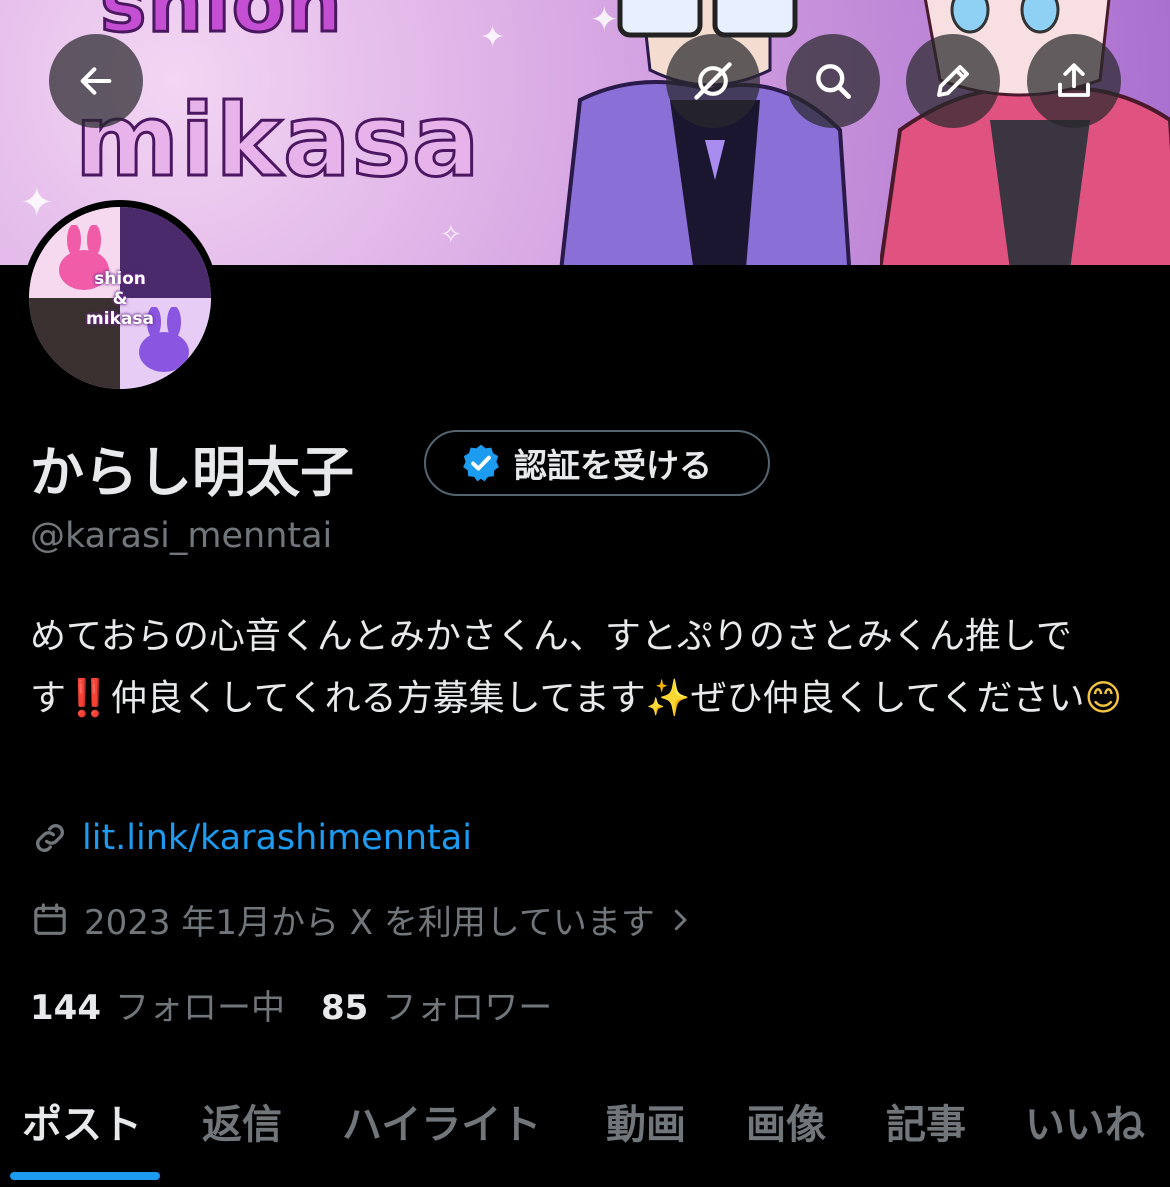  I want to click on bio-text: 仲良くしてくれる方募集してます, so click(378, 698).